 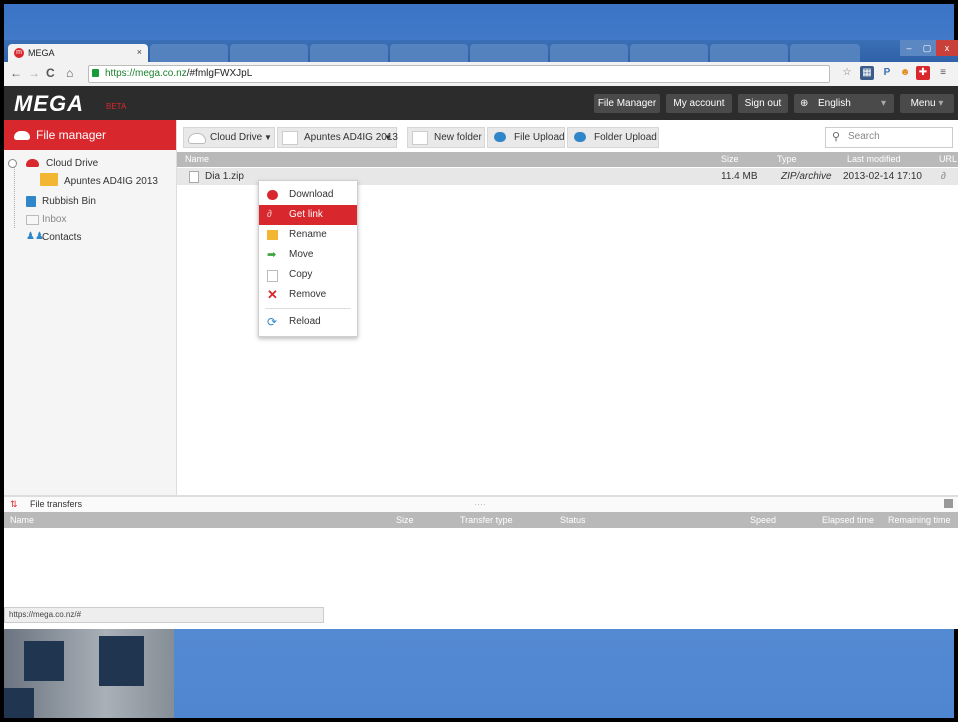 What do you see at coordinates (919, 520) in the screenshot?
I see `column-remaining-time: Remaining time` at bounding box center [919, 520].